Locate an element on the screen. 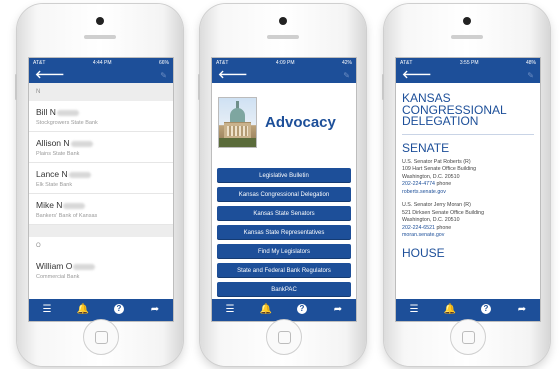 Image resolution: width=559 pixels, height=369 pixels. list-item: Allison N Plains State Bank is located at coordinates (101, 147).